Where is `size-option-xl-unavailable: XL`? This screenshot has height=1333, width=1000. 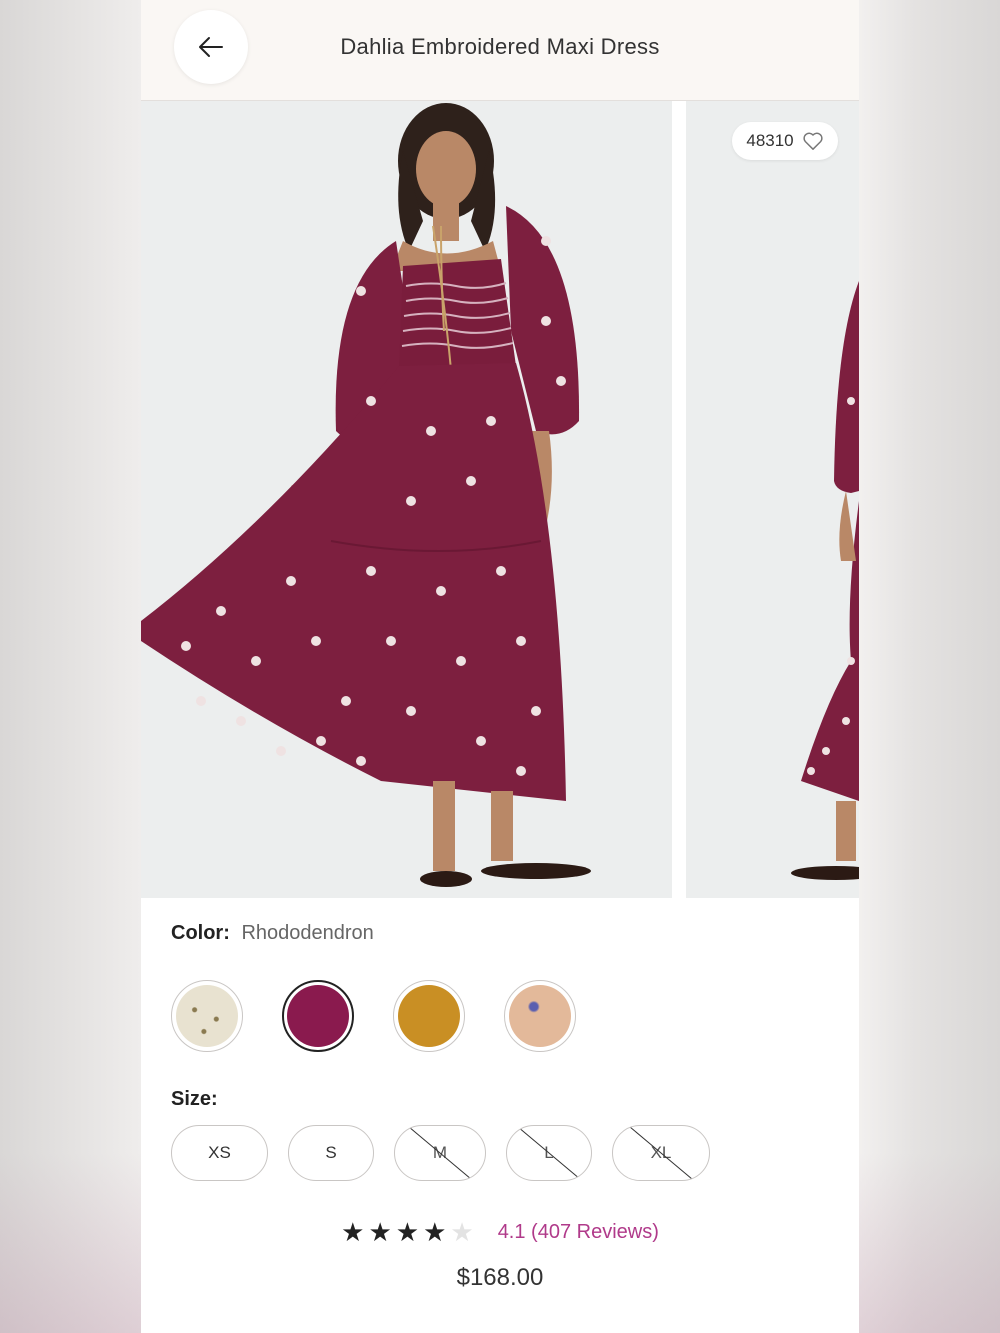 size-option-xl-unavailable: XL is located at coordinates (661, 1153).